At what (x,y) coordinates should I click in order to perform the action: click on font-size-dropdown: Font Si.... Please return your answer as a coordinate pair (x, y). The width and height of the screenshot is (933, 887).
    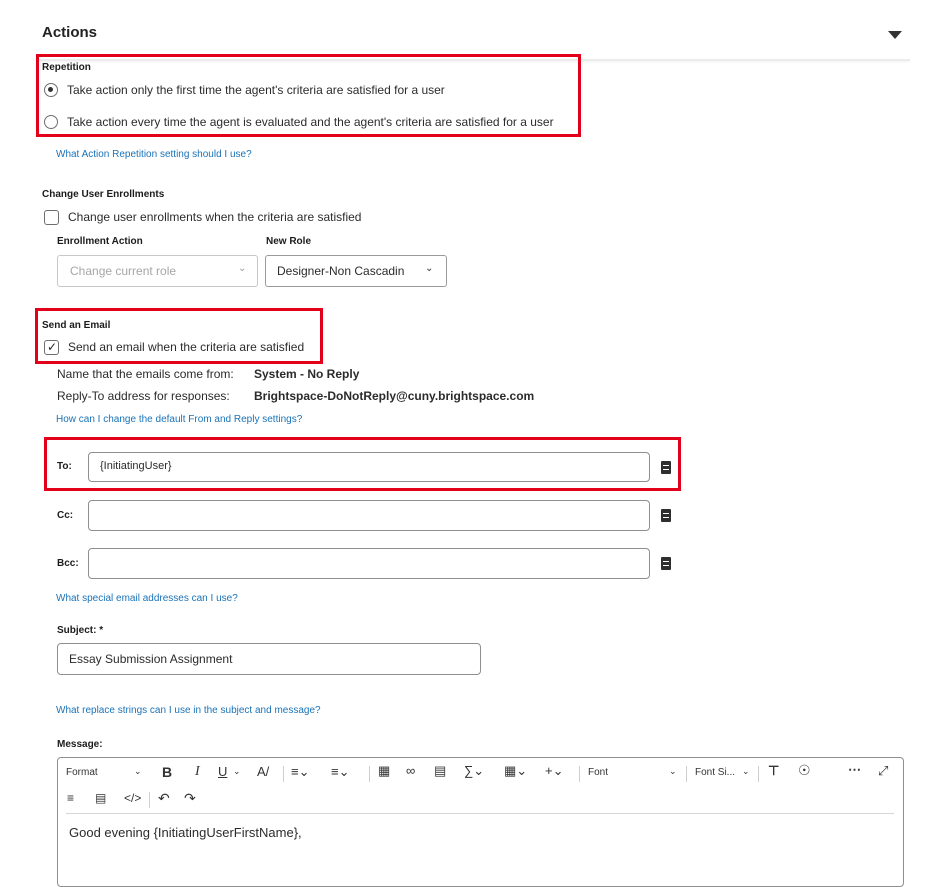
    Looking at the image, I should click on (715, 772).